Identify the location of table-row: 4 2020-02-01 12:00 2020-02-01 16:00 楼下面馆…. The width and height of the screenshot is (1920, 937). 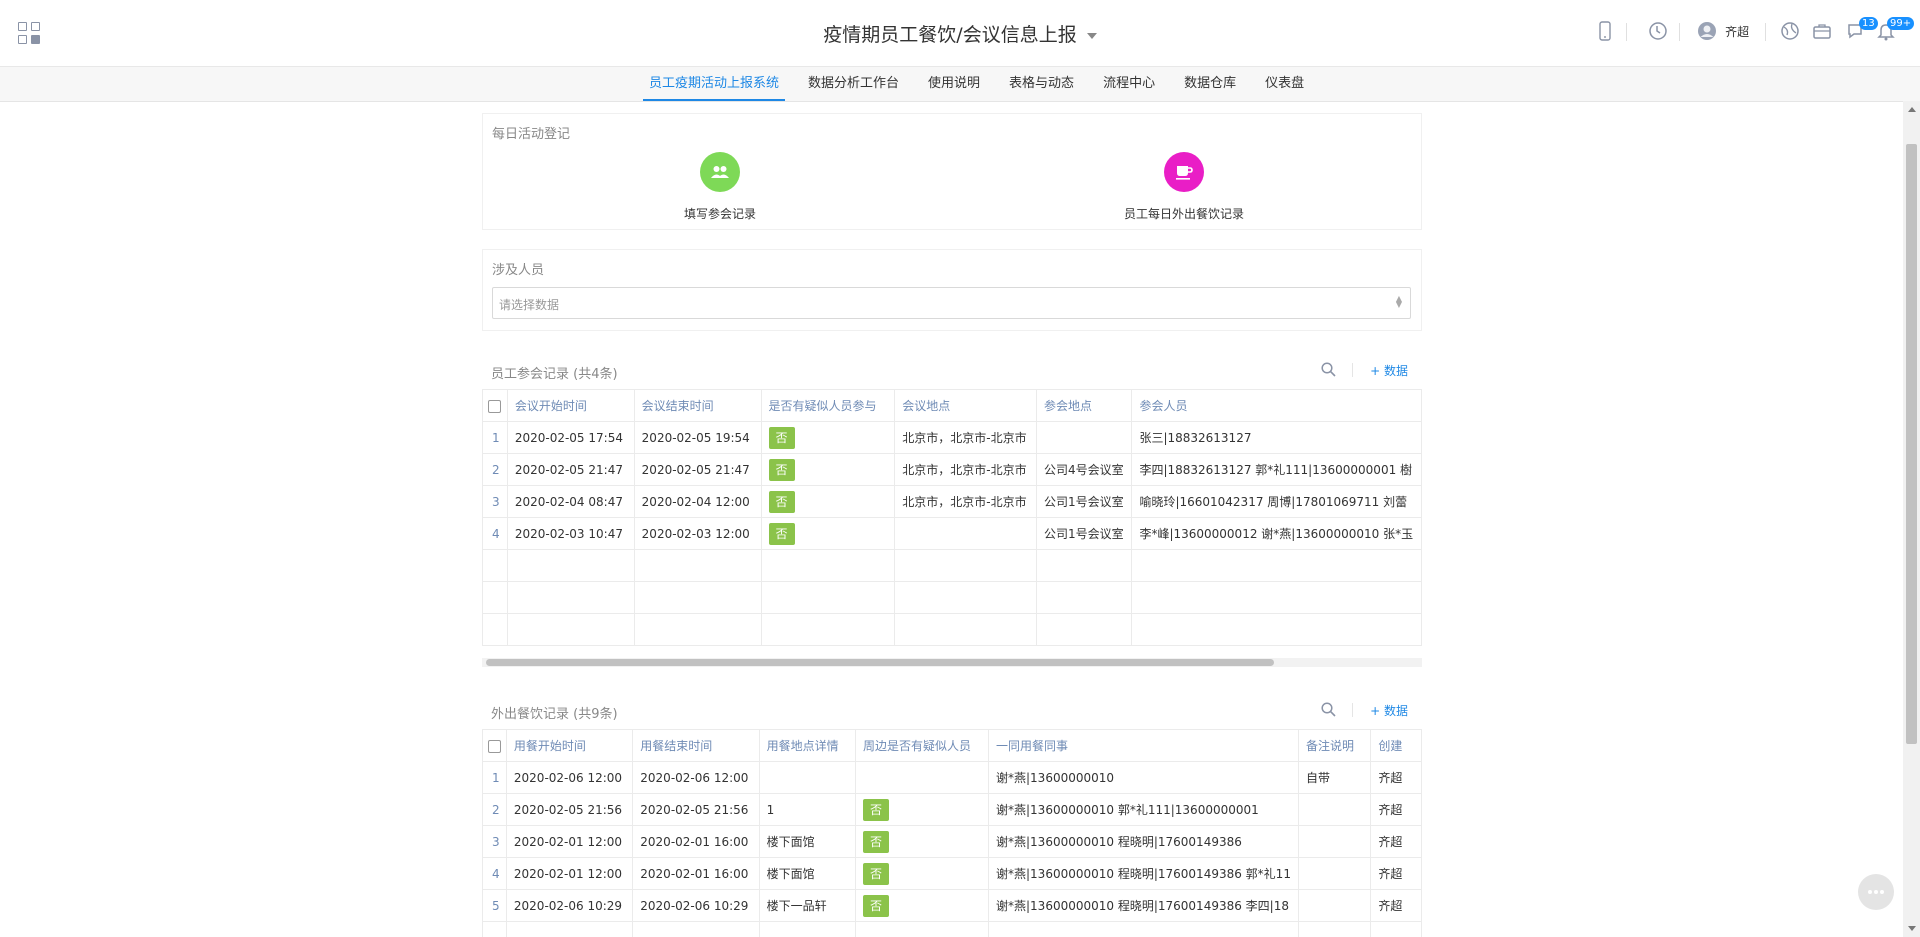
(952, 873).